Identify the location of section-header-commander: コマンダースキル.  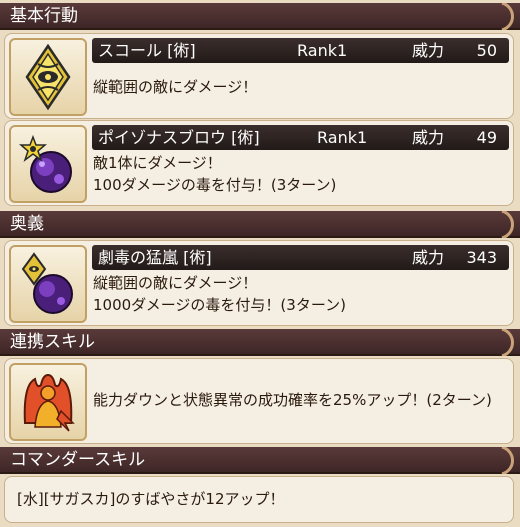
(260, 460).